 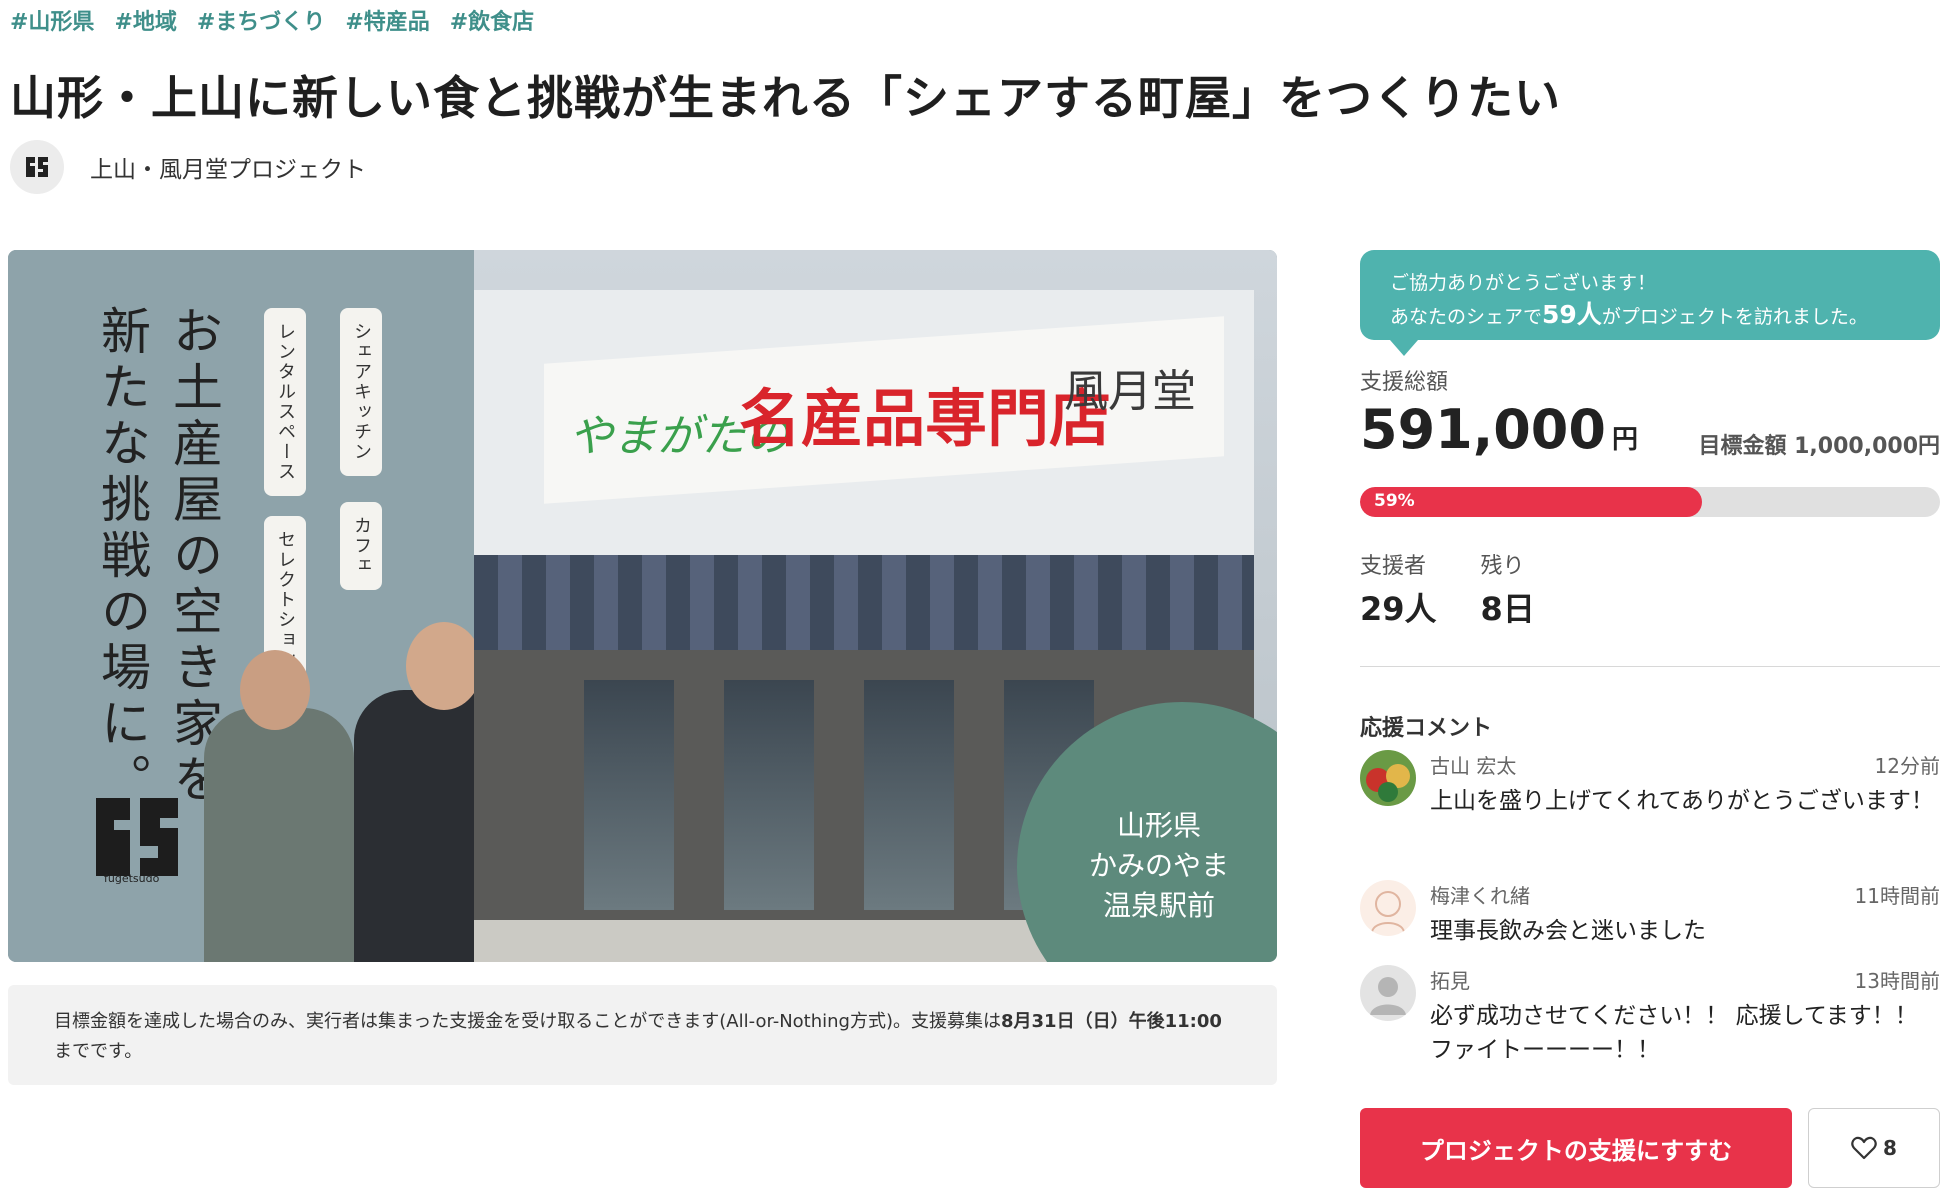 I want to click on hero-pill-cafe: カフェ, so click(x=361, y=546).